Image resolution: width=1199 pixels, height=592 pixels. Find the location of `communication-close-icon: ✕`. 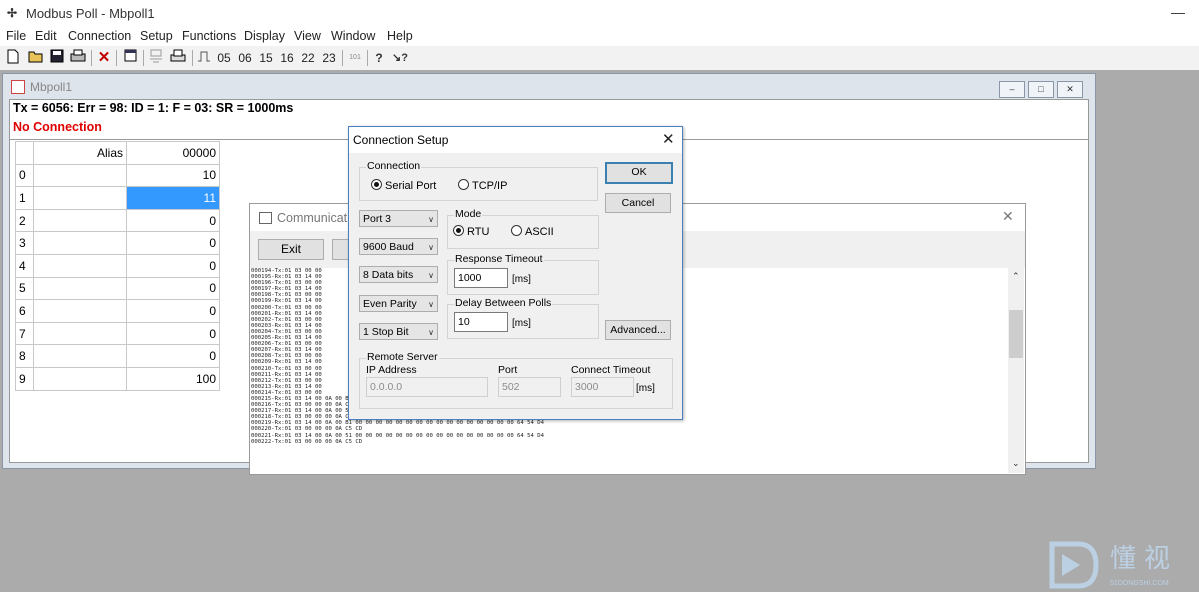

communication-close-icon: ✕ is located at coordinates (1008, 216).